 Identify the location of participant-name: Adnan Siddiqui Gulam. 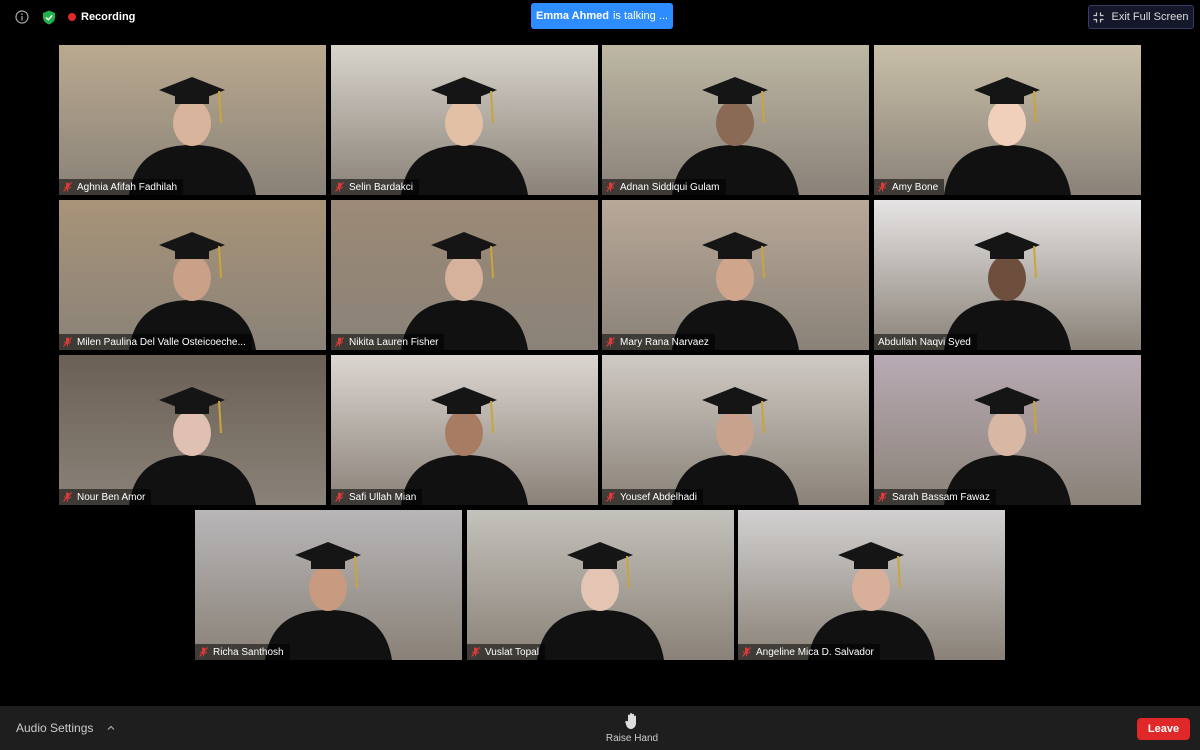
(670, 187).